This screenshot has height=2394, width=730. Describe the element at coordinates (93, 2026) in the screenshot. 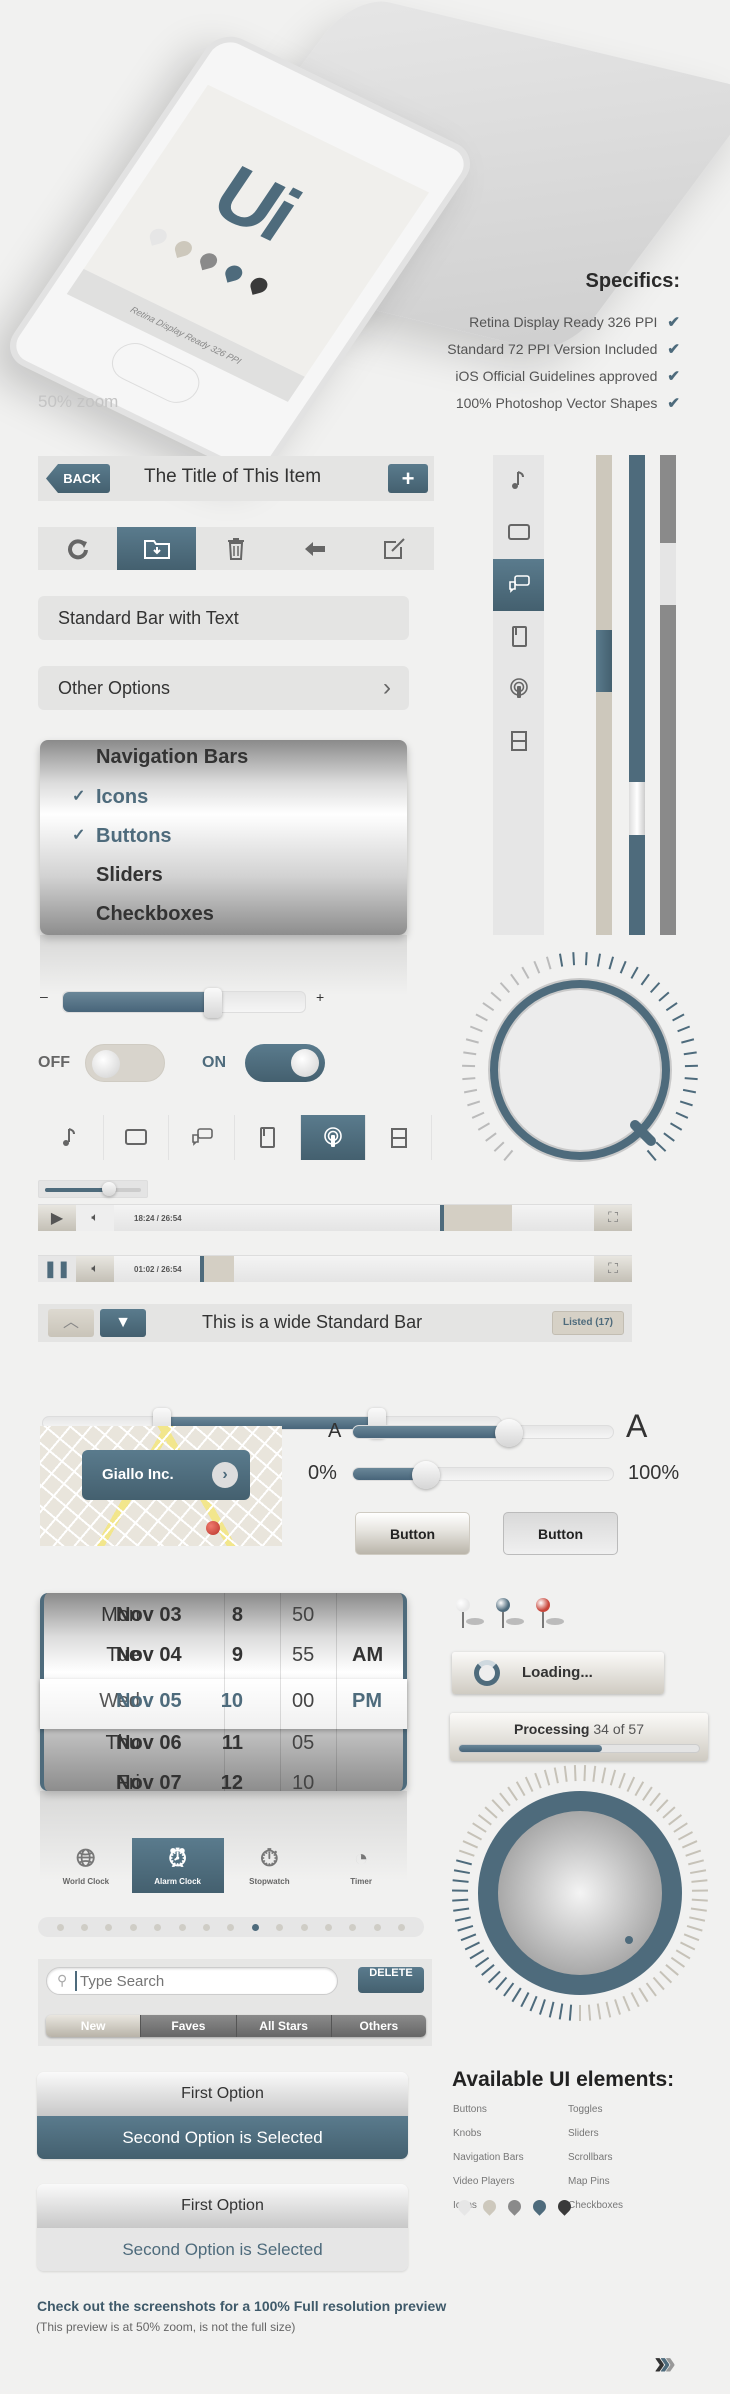

I see `segment-new: New` at that location.